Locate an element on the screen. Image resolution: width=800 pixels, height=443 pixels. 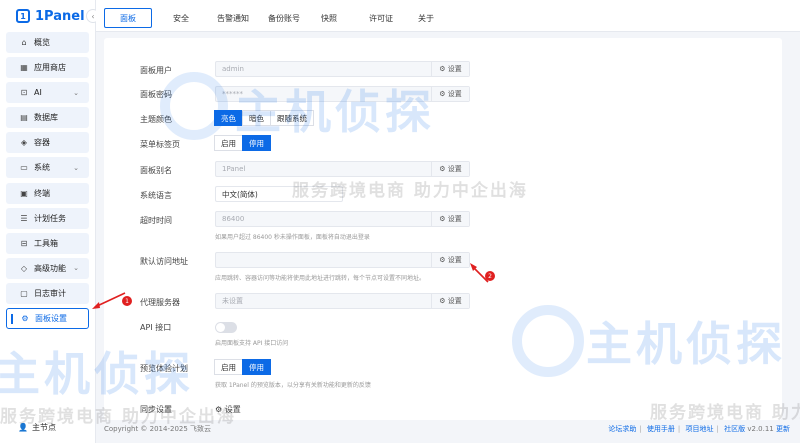
menu-tab-disable-button: 停用 is located at coordinates (256, 143).